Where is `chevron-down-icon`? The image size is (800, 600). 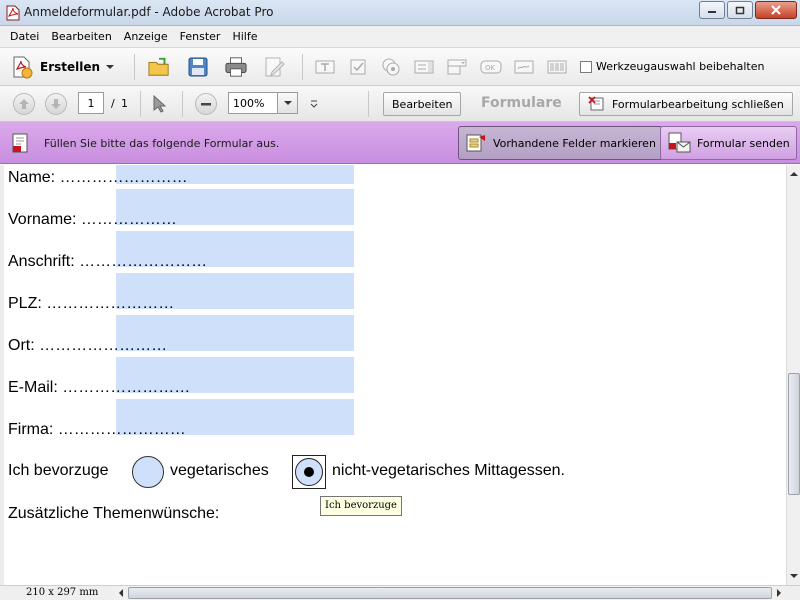
chevron-down-icon is located at coordinates (287, 103).